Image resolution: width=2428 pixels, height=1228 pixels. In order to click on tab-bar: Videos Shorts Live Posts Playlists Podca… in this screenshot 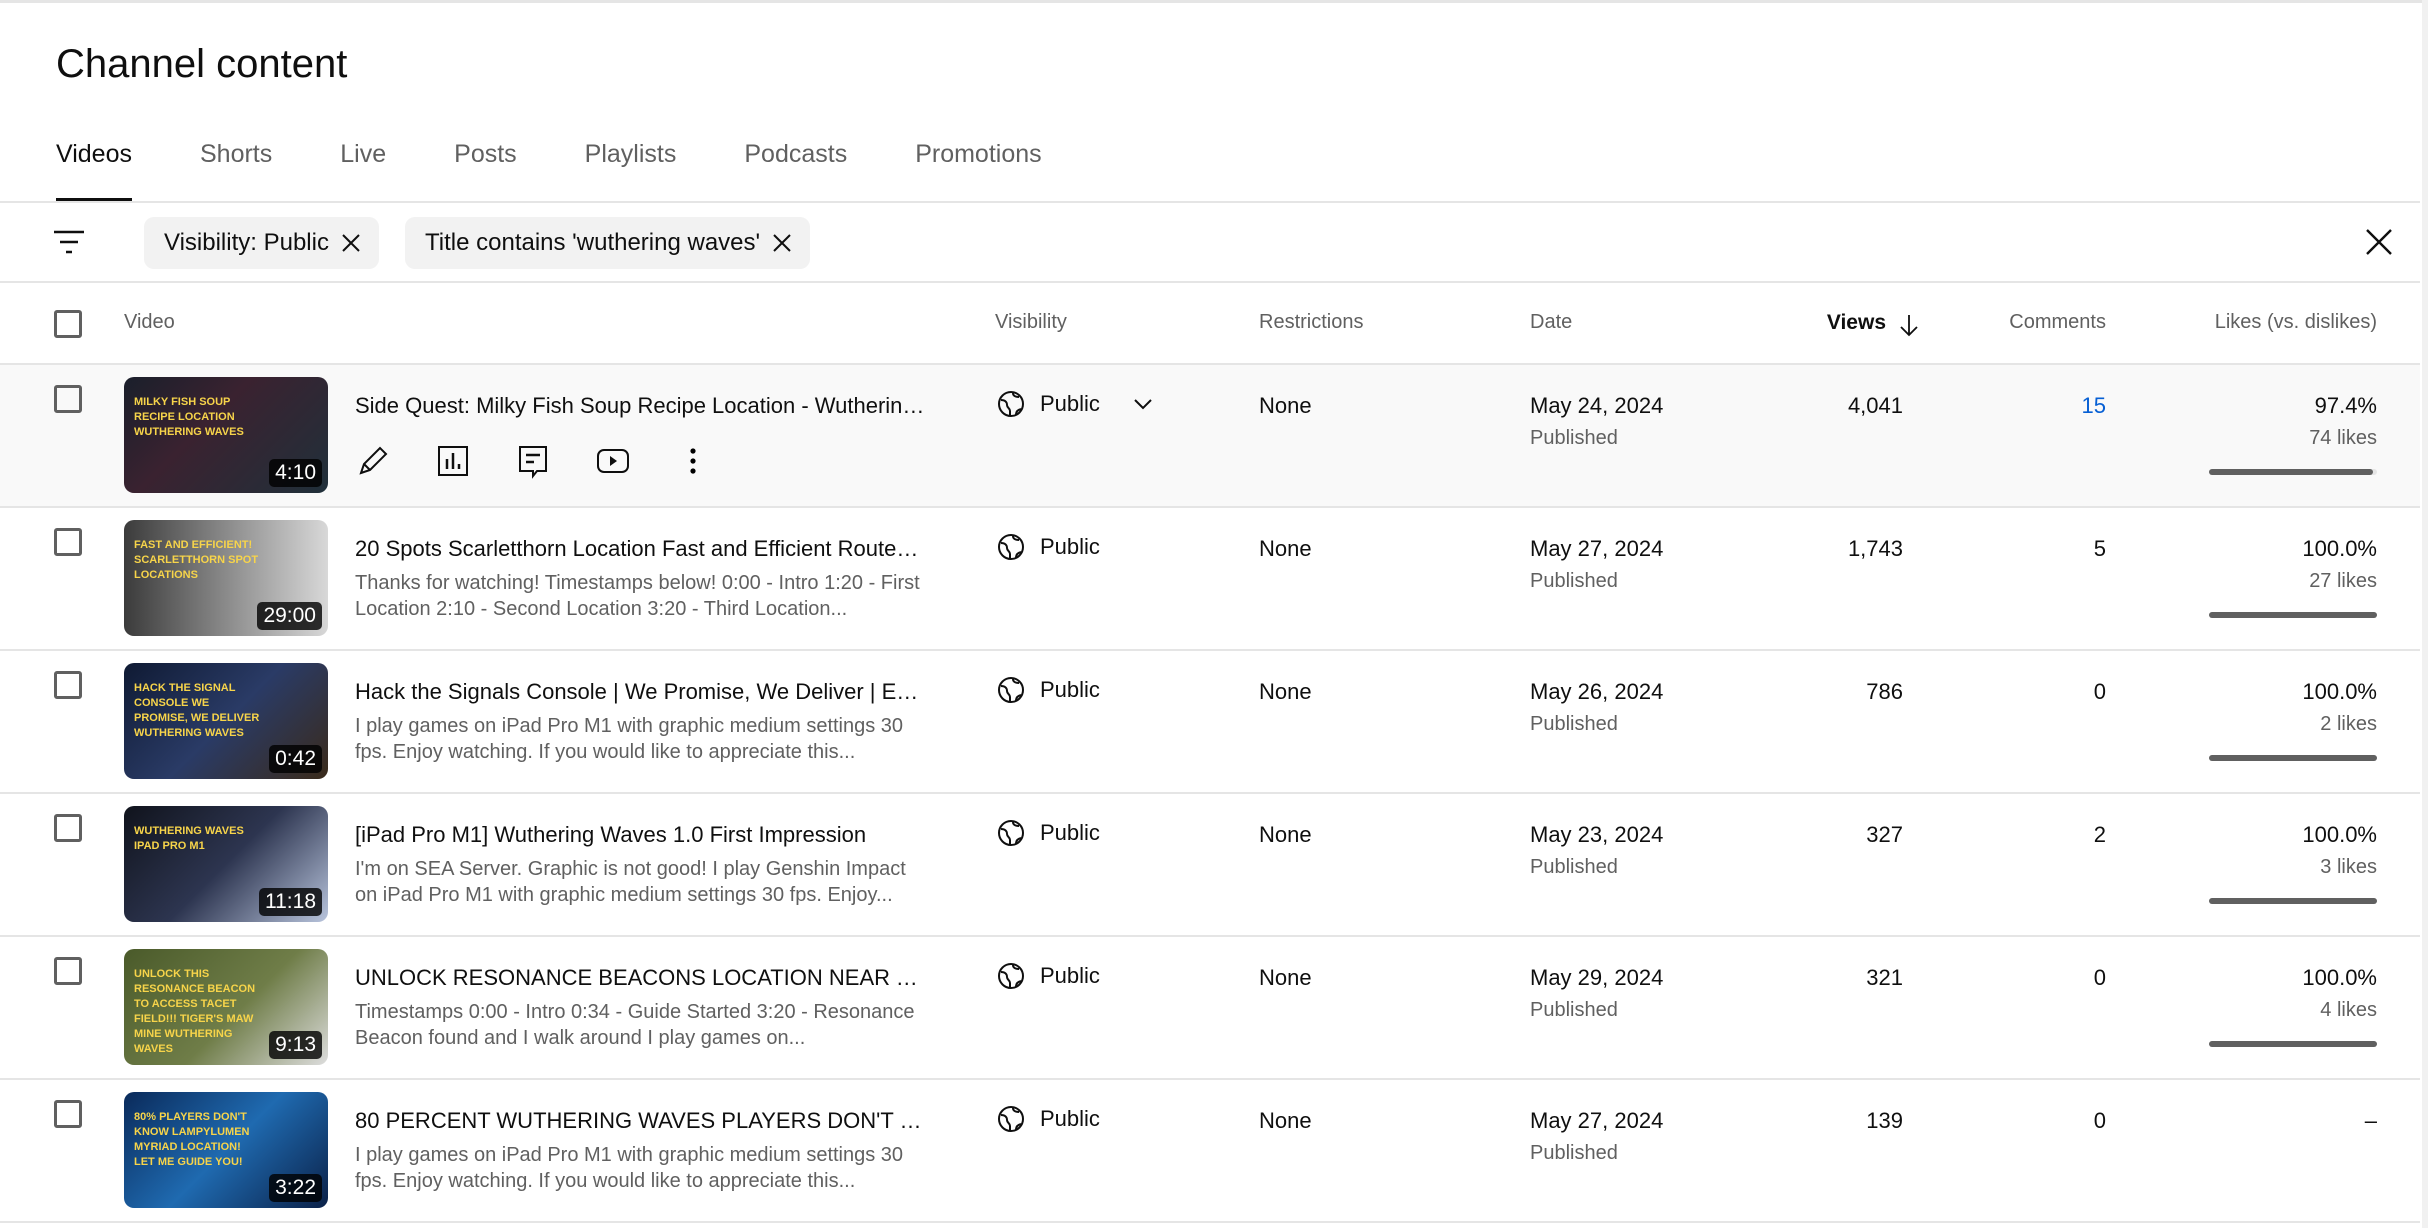, I will do `click(583, 171)`.